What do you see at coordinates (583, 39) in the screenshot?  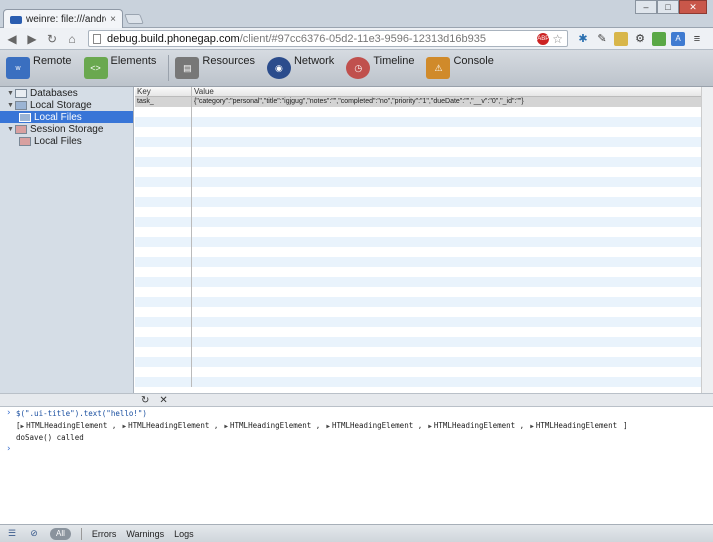 I see `extension-gear-icon: ✱` at bounding box center [583, 39].